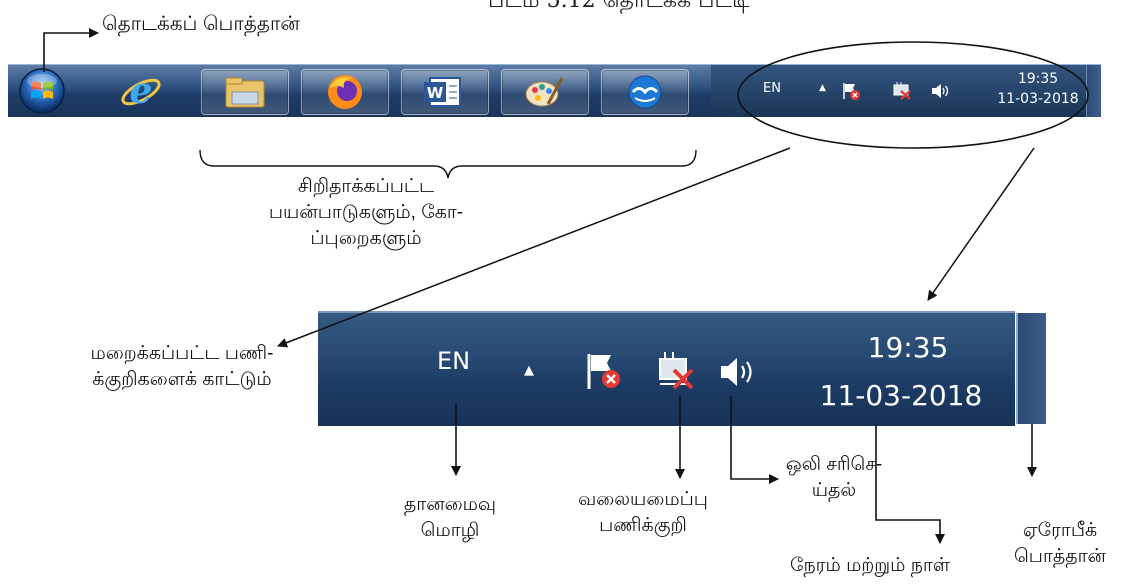 The height and width of the screenshot is (585, 1146). I want to click on volume-arrow, so click(754, 440).